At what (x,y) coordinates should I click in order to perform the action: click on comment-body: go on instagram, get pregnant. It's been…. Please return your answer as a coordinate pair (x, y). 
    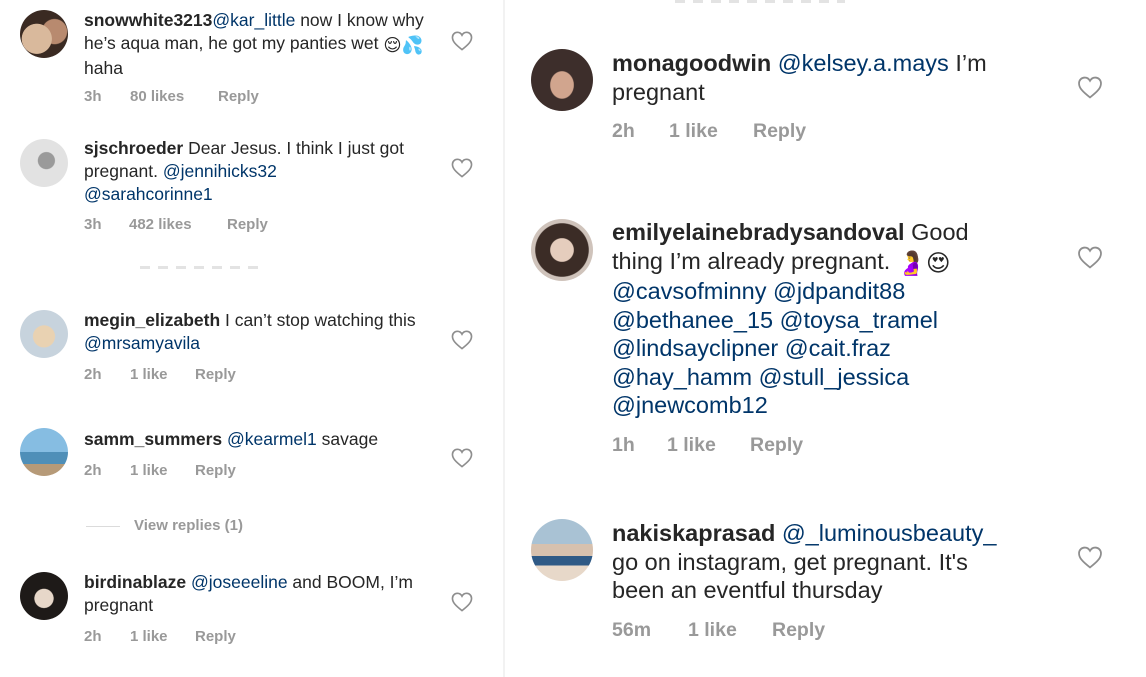
    Looking at the image, I should click on (790, 576).